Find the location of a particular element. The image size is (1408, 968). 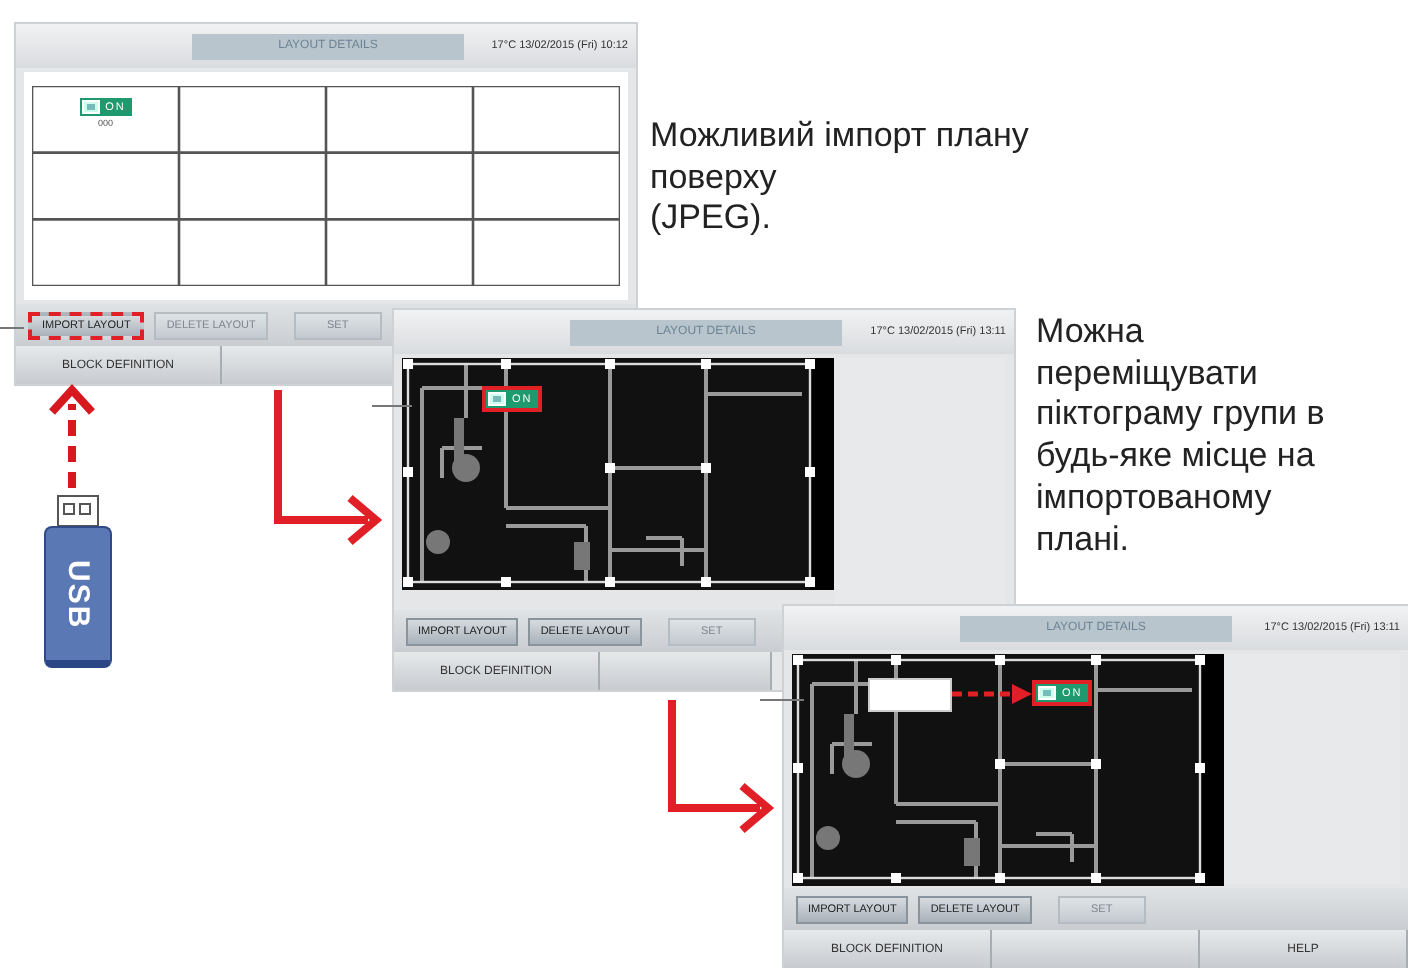

move-arrow is located at coordinates (992, 694).